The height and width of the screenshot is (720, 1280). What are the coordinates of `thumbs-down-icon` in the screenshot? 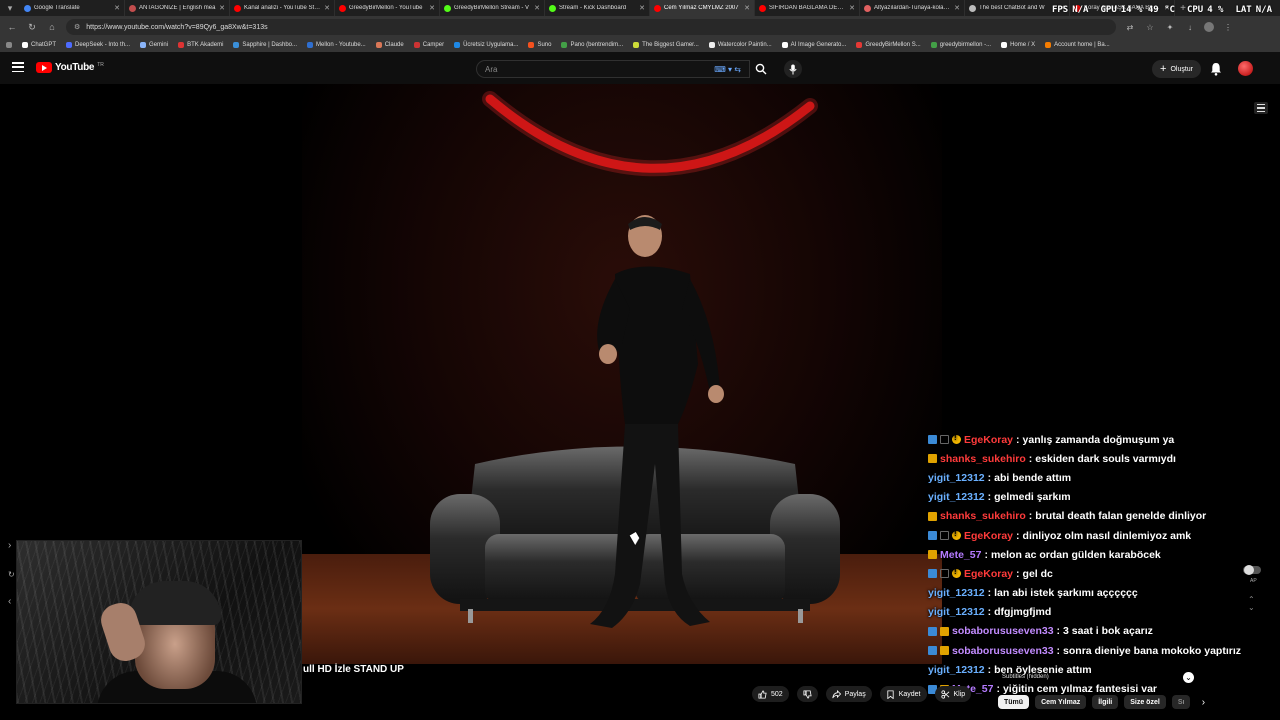 It's located at (807, 694).